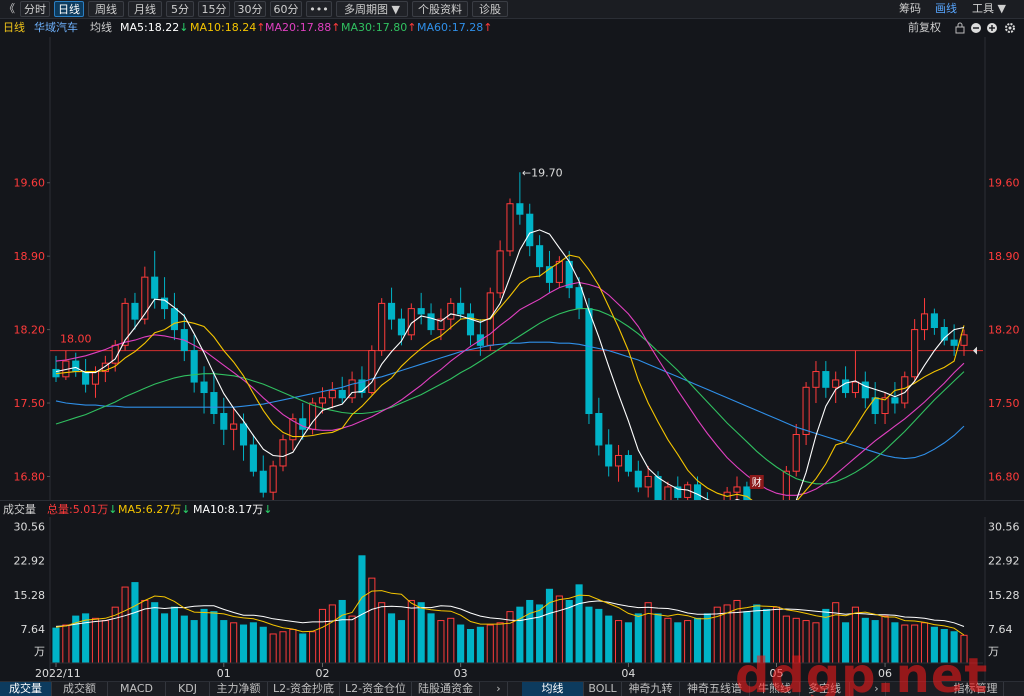 The image size is (1024, 696). Describe the element at coordinates (651, 689) in the screenshot. I see `indicator-tab-10: 神奇九转` at that location.